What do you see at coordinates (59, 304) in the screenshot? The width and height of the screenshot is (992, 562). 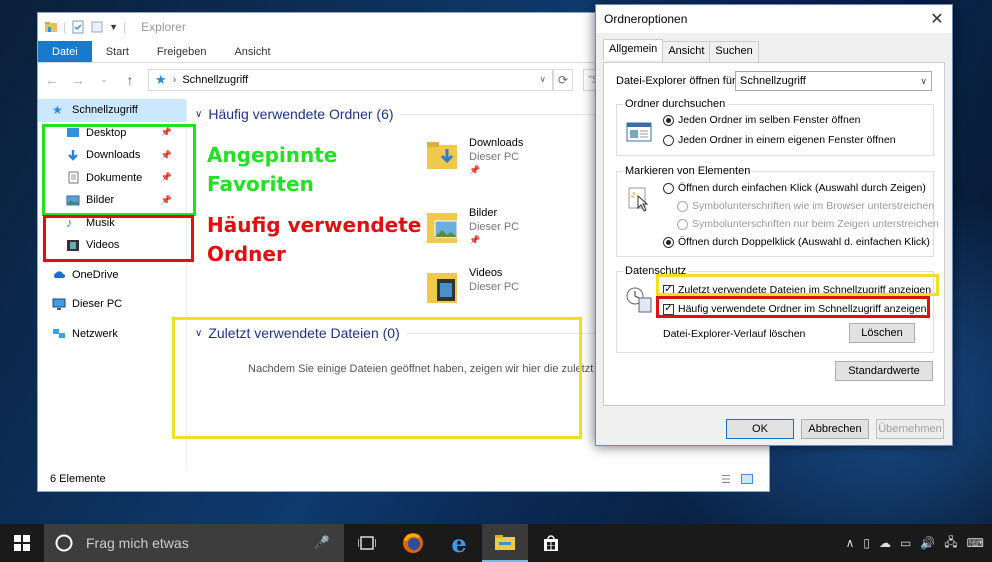 I see `computer-icon` at bounding box center [59, 304].